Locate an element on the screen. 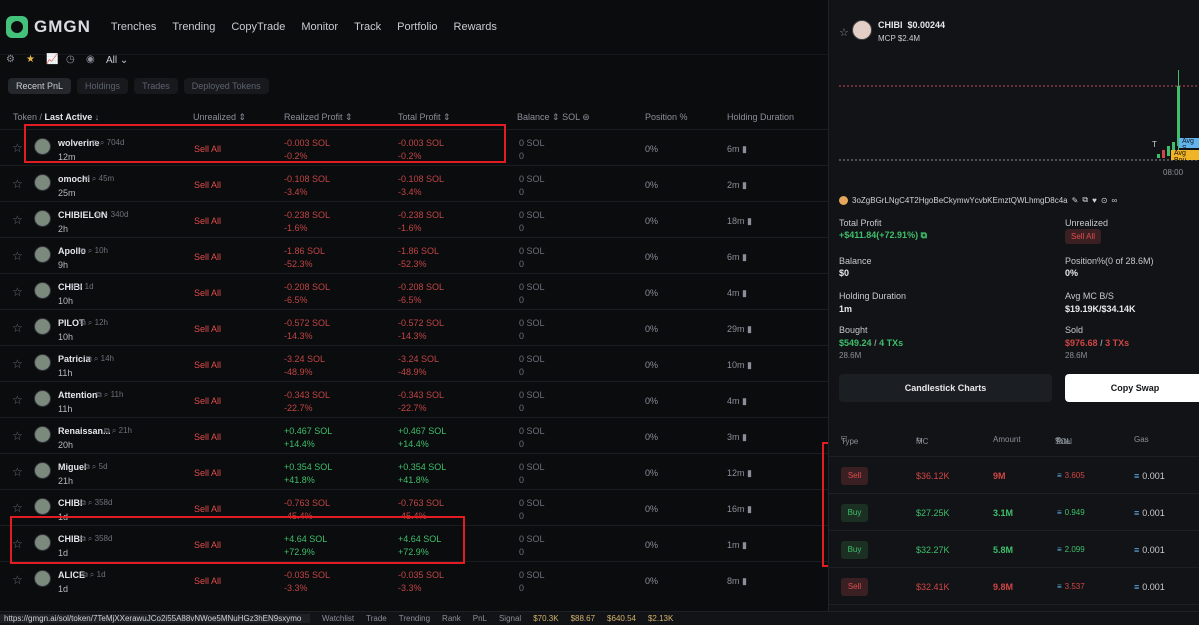 This screenshot has height=625, width=1199. nav-trenches: Trenches is located at coordinates (133, 27).